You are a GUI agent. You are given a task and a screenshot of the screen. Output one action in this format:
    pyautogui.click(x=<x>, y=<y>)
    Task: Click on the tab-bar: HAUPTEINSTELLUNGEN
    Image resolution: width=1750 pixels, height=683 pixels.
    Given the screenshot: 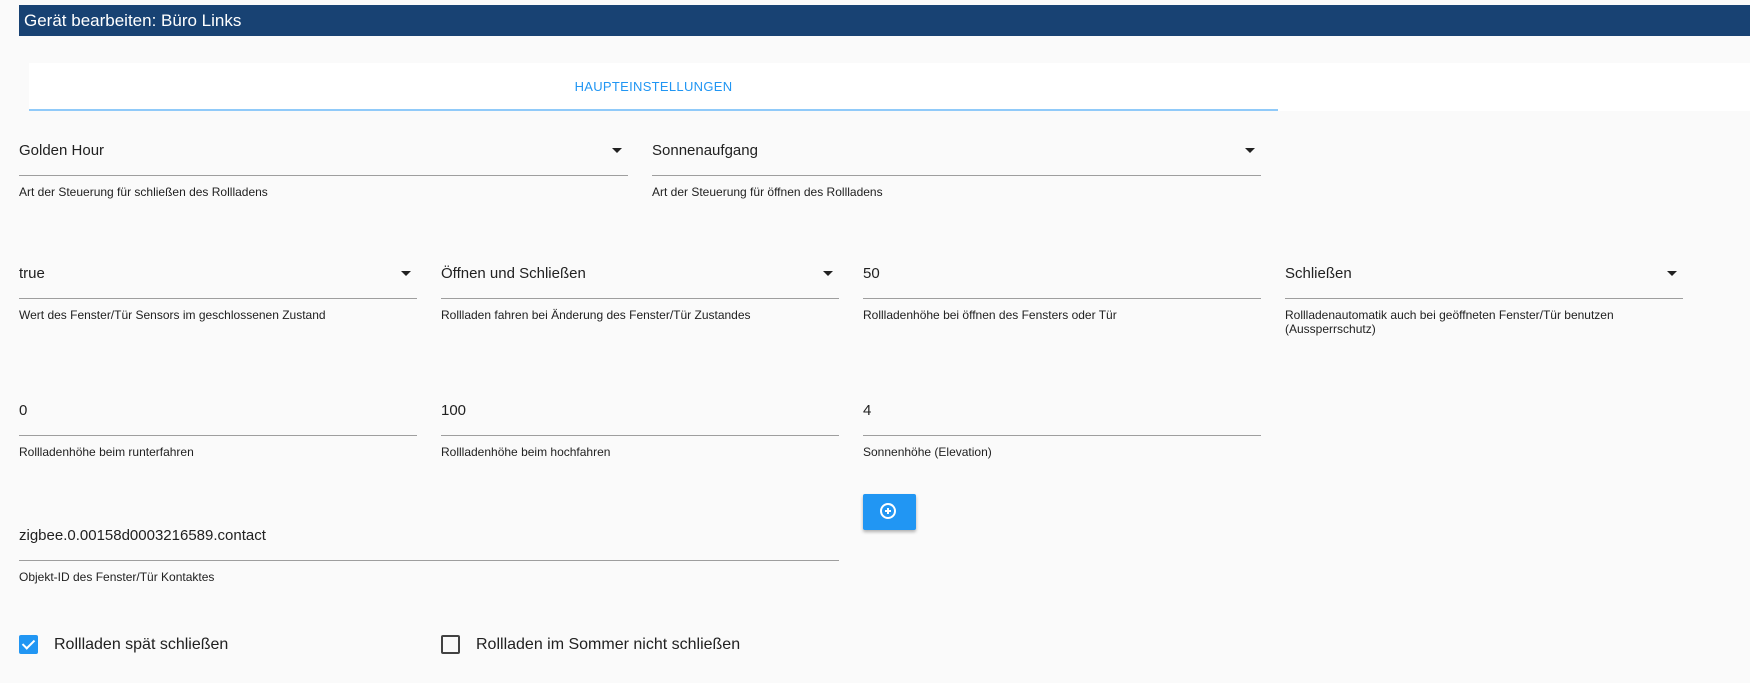 What is the action you would take?
    pyautogui.click(x=889, y=87)
    